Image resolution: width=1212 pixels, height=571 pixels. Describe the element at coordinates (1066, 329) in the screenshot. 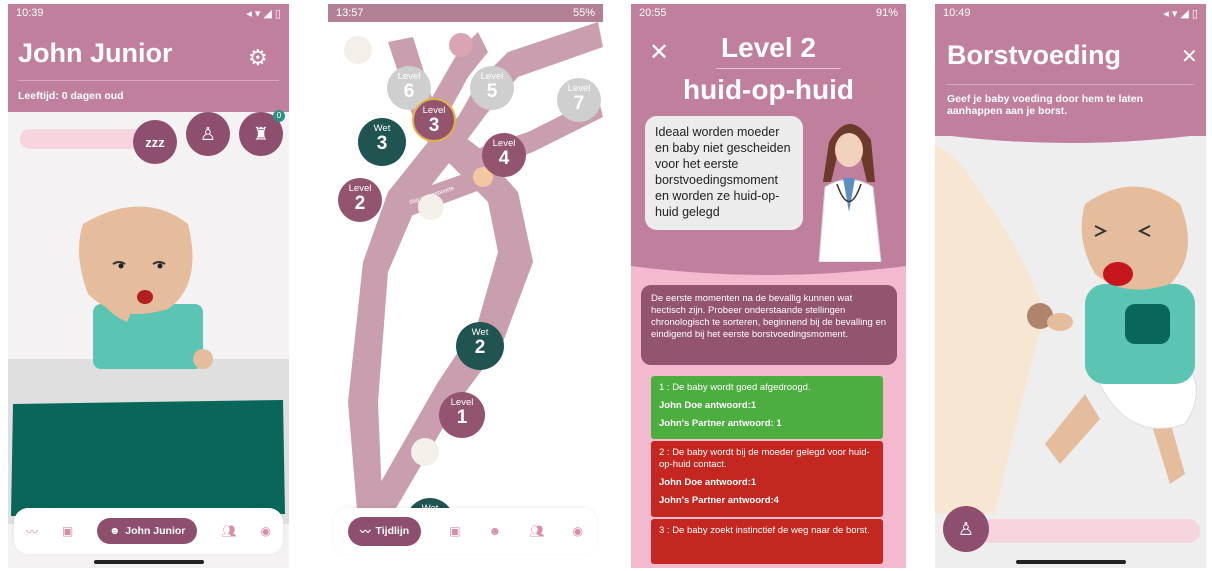

I see `breastfeeding-illustration` at that location.